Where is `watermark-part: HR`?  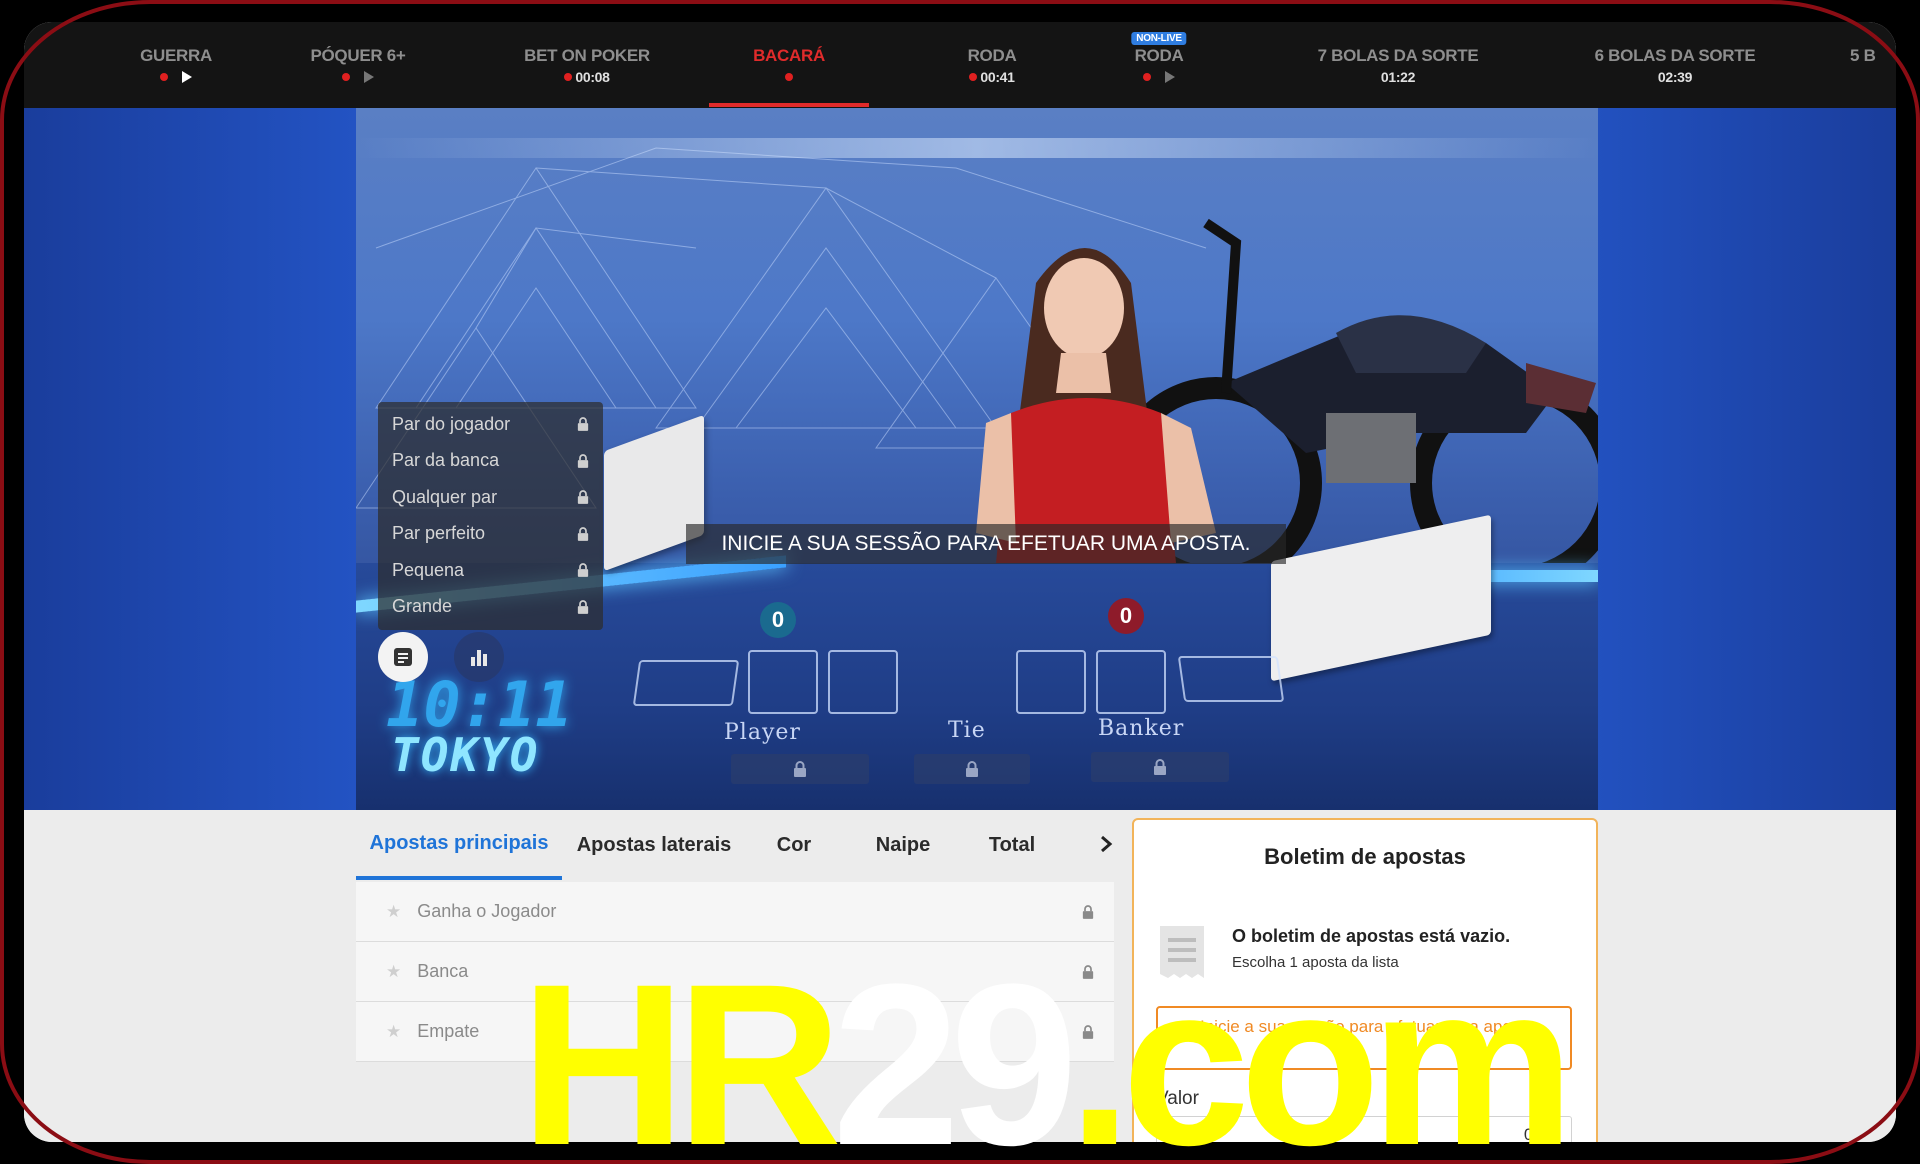 watermark-part: HR is located at coordinates (681, 1050).